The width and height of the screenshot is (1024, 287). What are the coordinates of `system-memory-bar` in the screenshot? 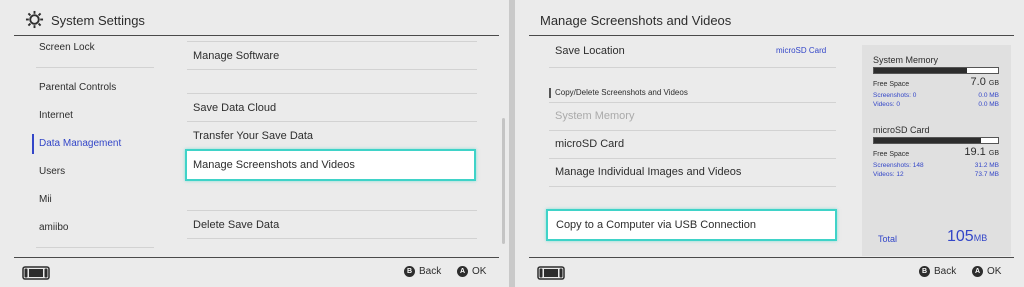 It's located at (936, 70).